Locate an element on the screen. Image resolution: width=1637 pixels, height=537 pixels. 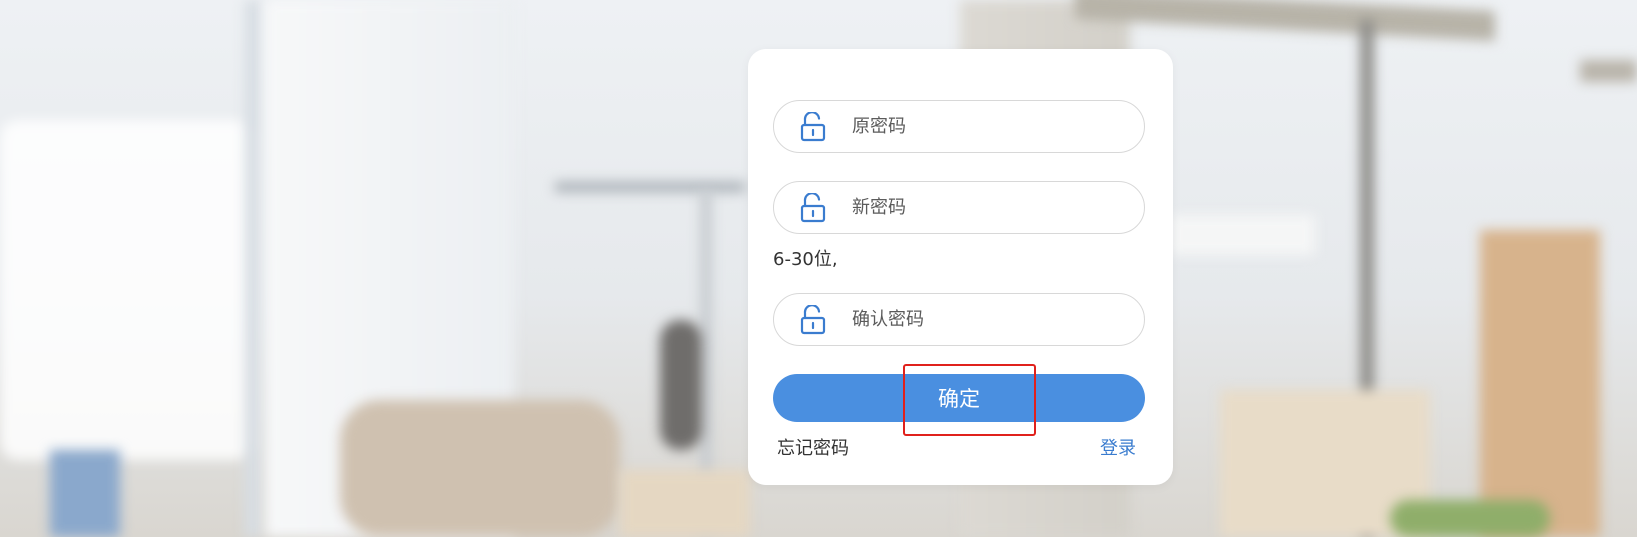
forgot-password-link: 忘记密码 is located at coordinates (813, 447).